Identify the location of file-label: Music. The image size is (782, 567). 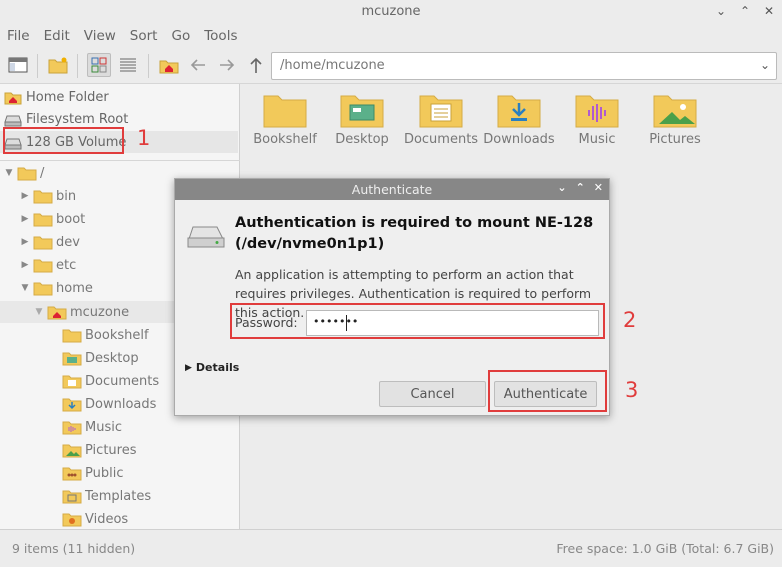
(597, 139).